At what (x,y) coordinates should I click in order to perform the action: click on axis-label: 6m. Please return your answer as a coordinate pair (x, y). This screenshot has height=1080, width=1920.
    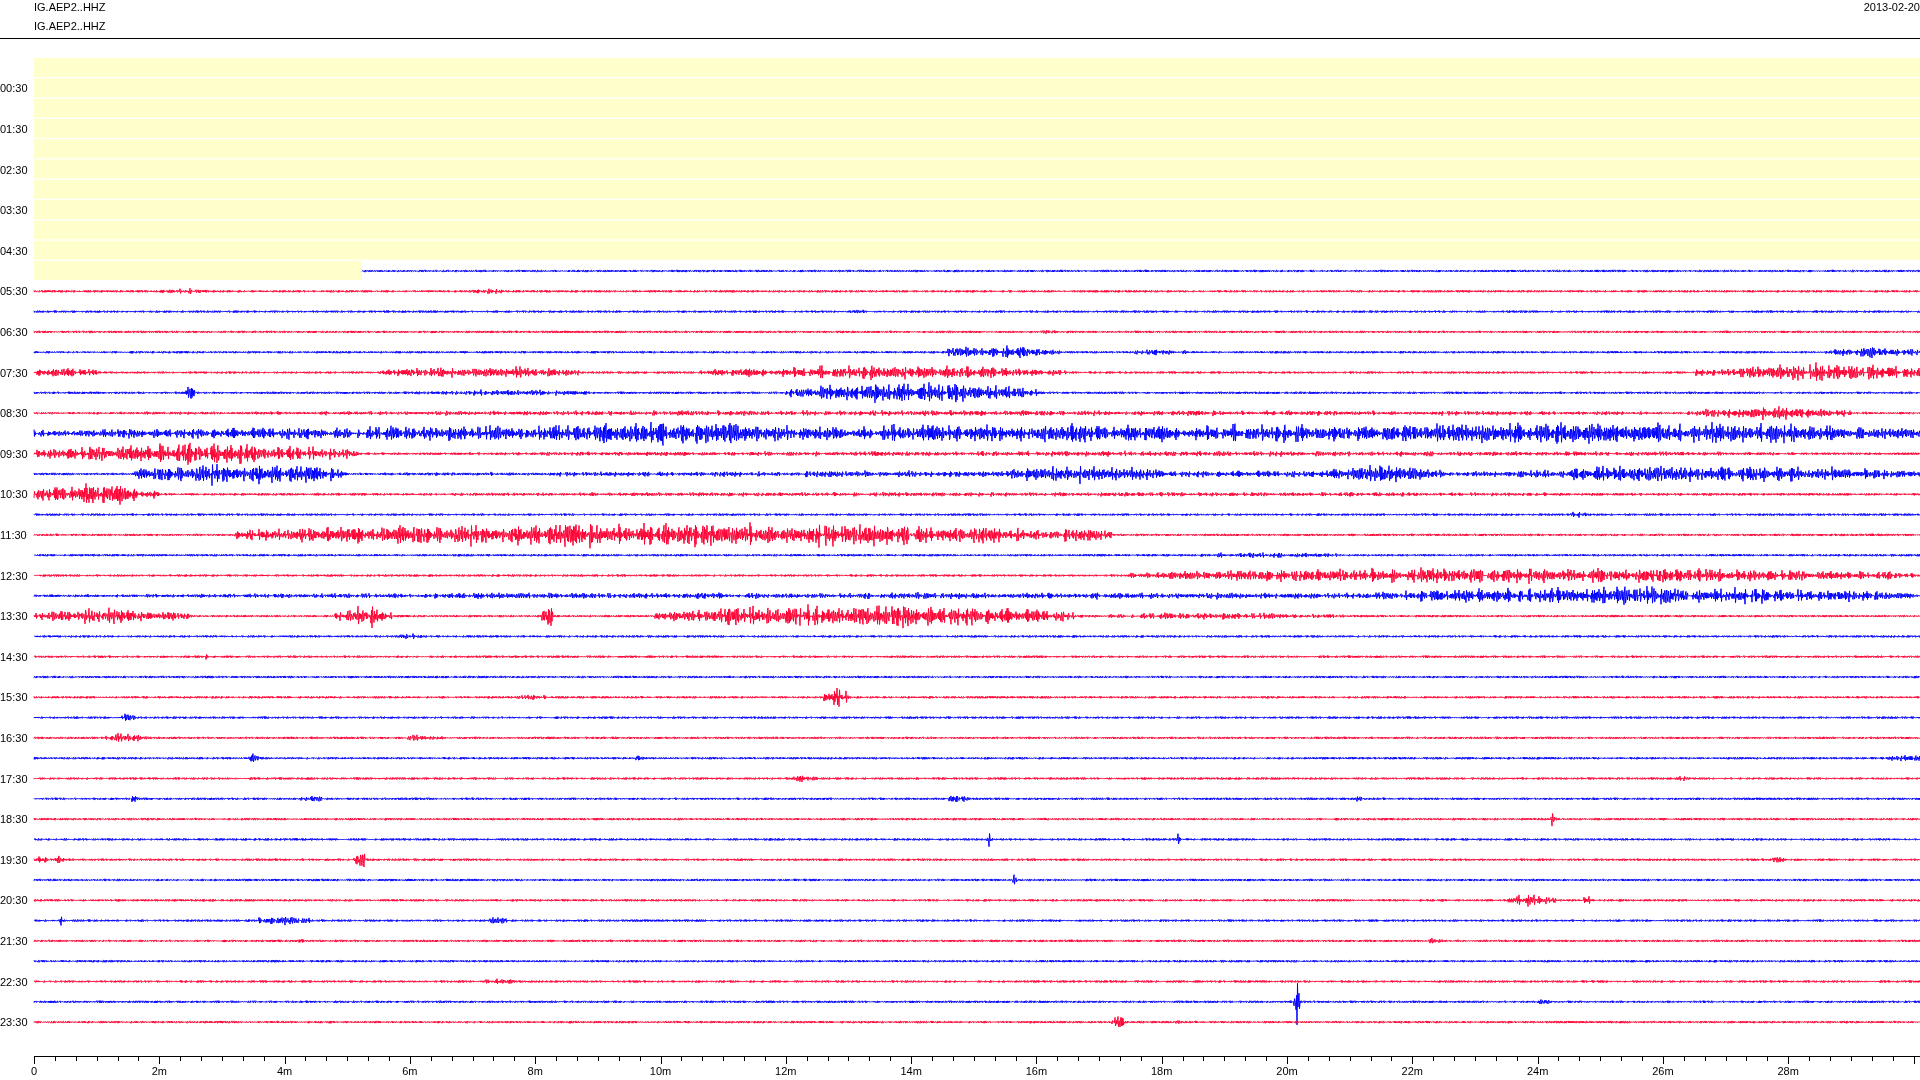
    Looking at the image, I should click on (410, 1071).